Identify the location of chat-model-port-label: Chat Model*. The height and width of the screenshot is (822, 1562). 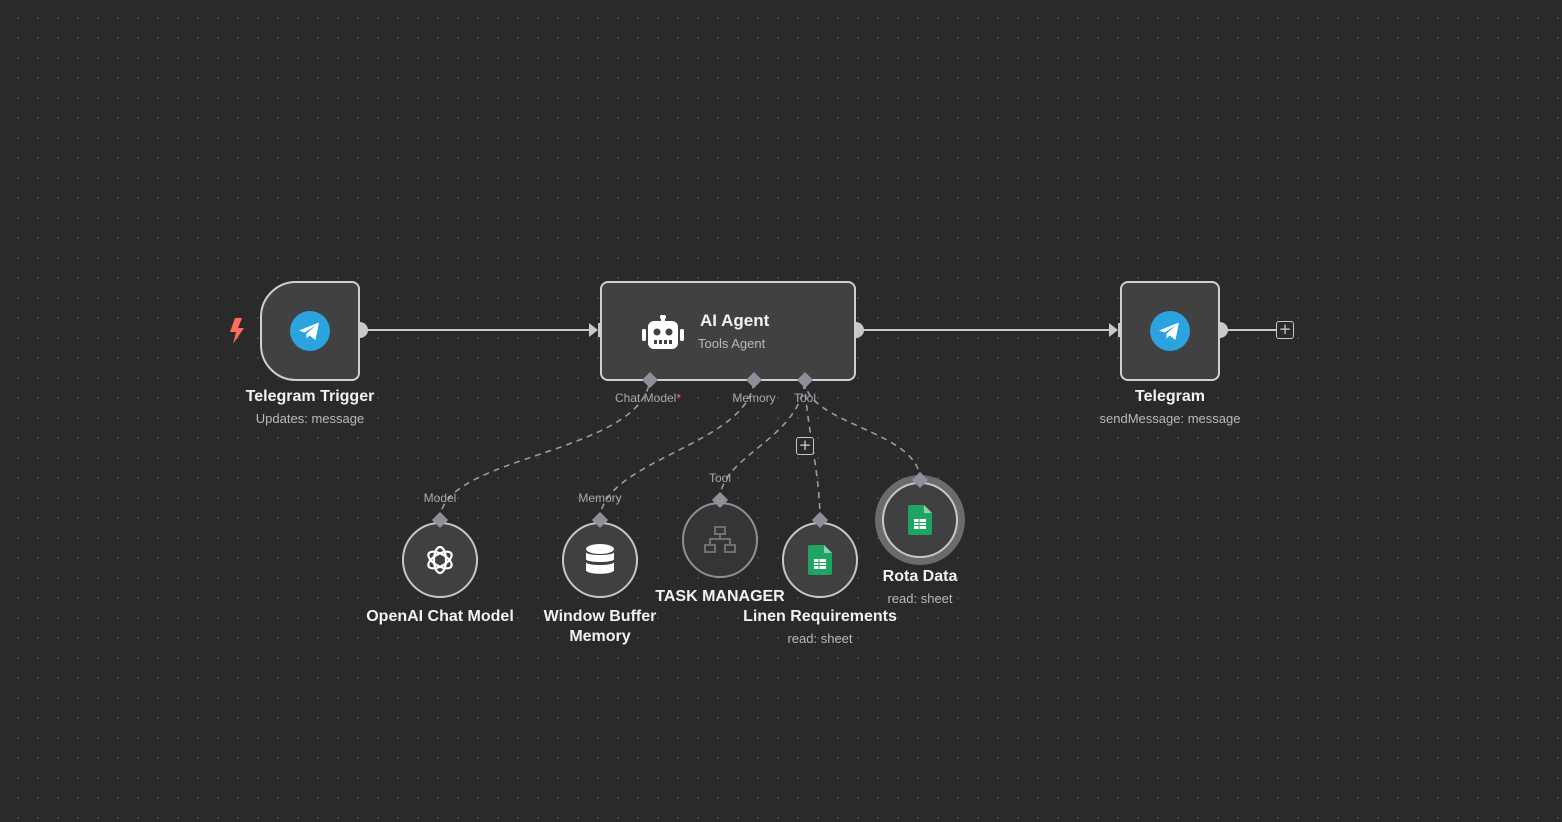
(648, 398).